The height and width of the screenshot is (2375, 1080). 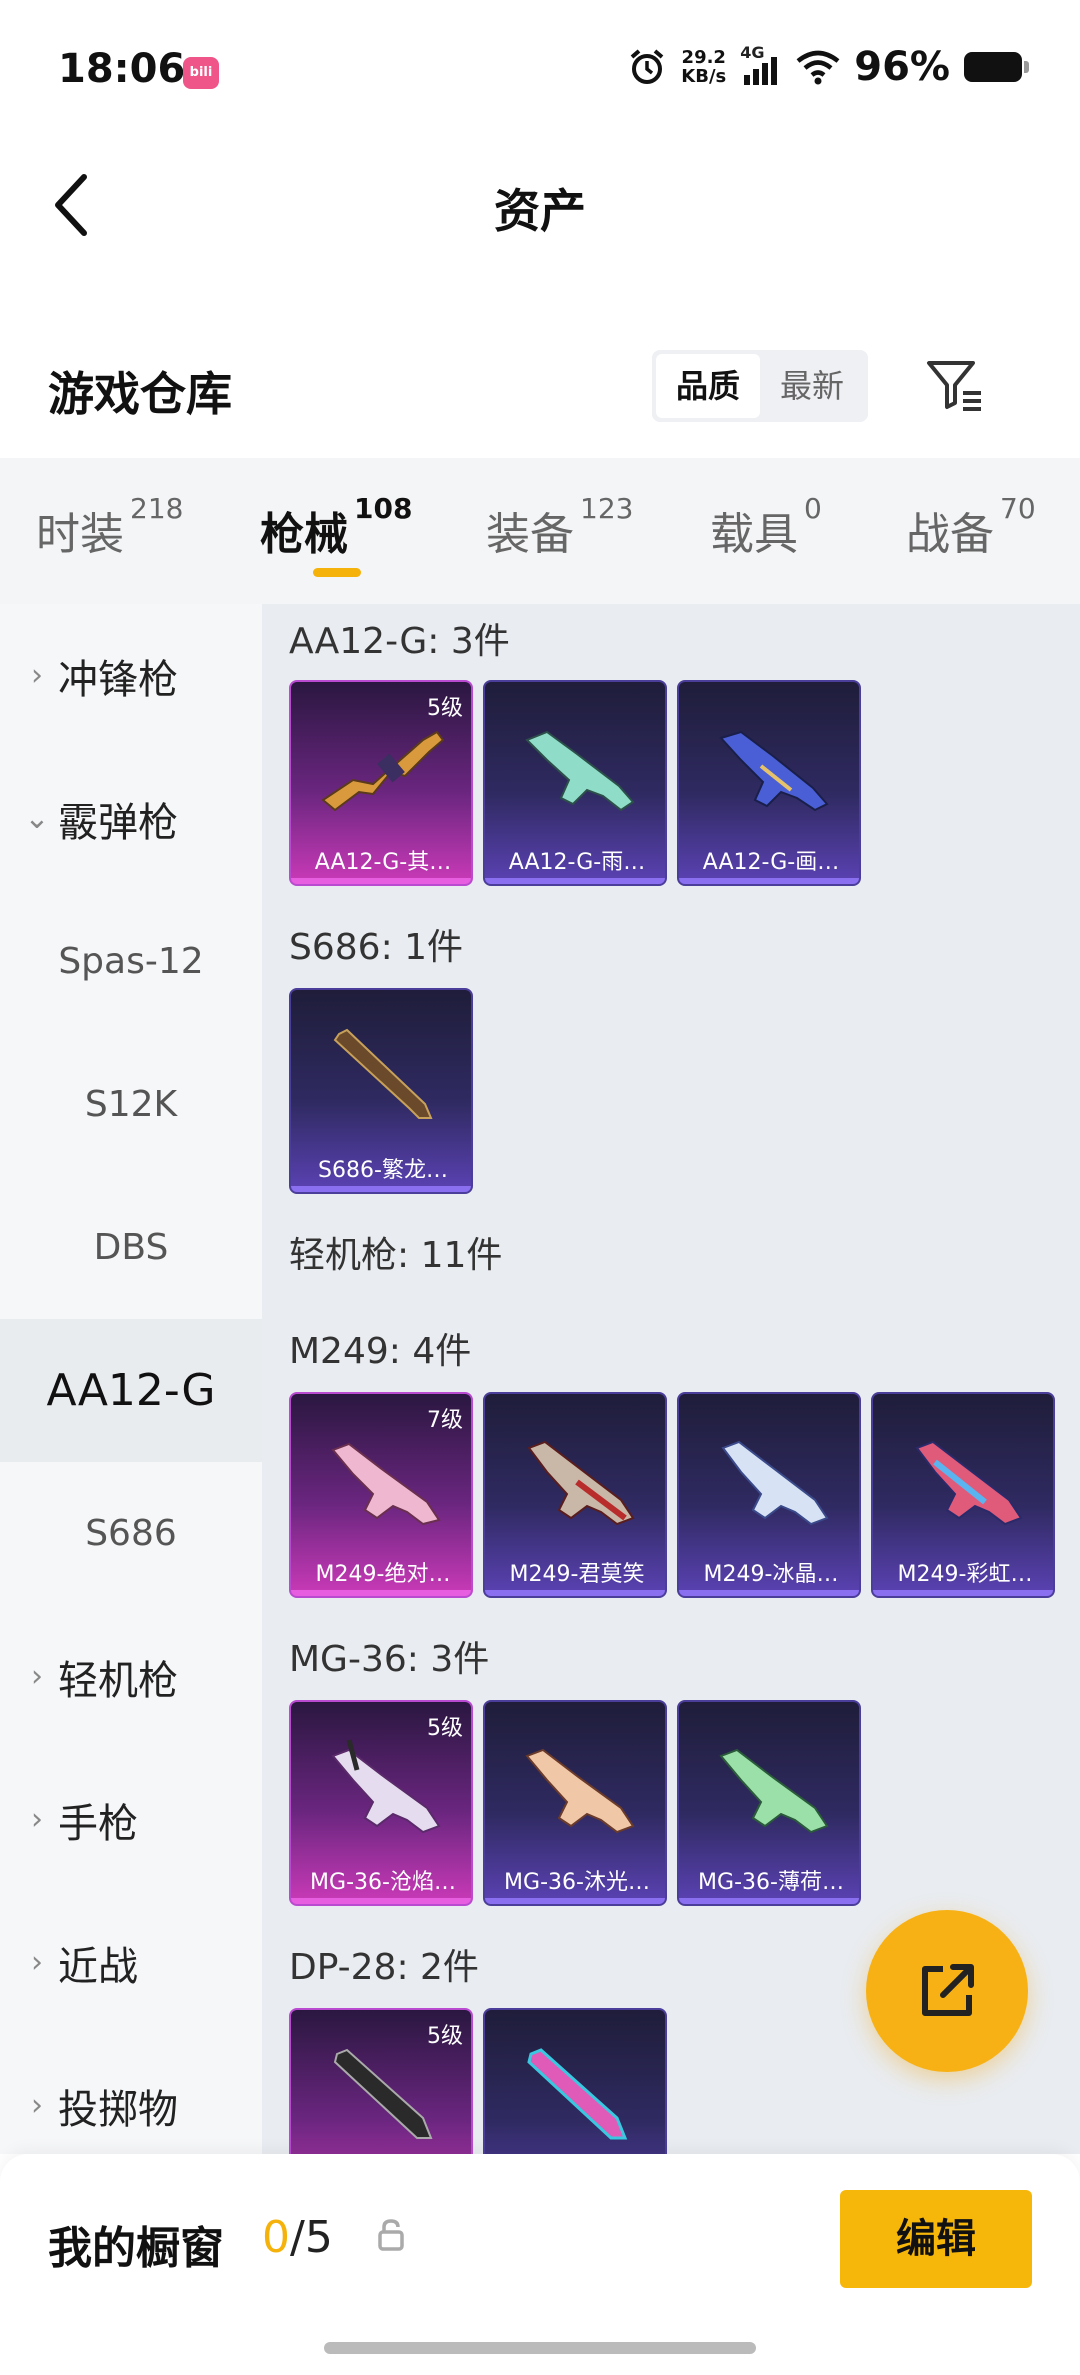 What do you see at coordinates (936, 2239) in the screenshot?
I see `edit-button: 编辑` at bounding box center [936, 2239].